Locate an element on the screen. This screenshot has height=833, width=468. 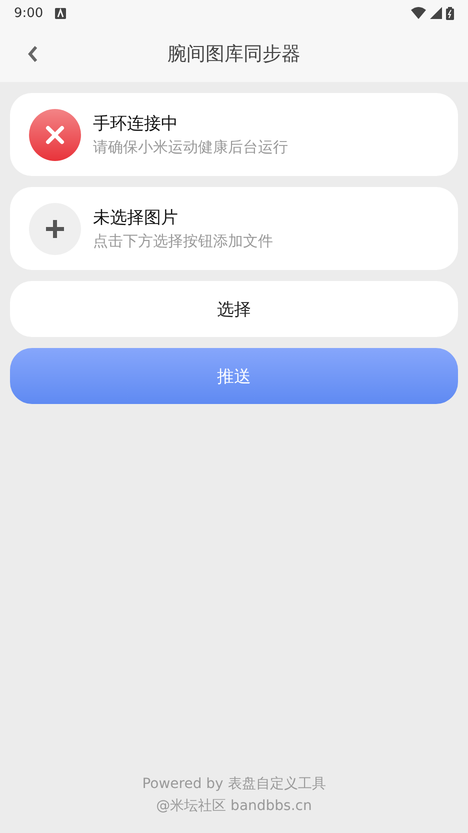
plus-icon is located at coordinates (55, 228).